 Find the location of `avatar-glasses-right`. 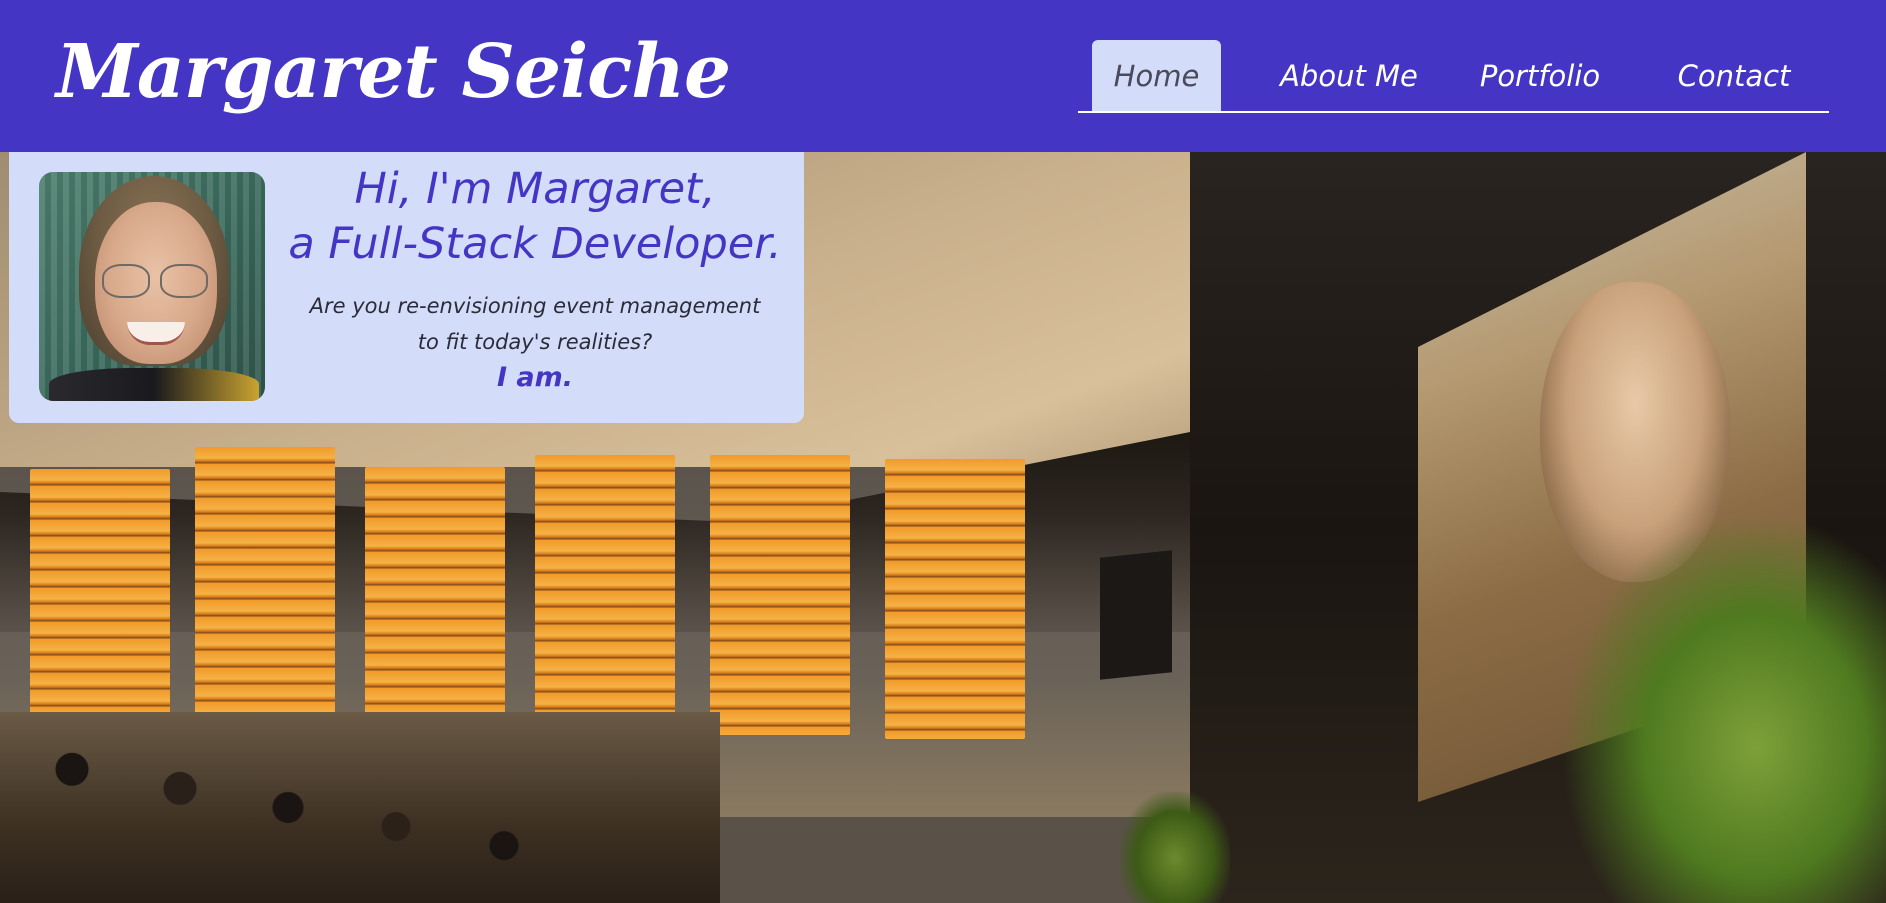

avatar-glasses-right is located at coordinates (184, 281).